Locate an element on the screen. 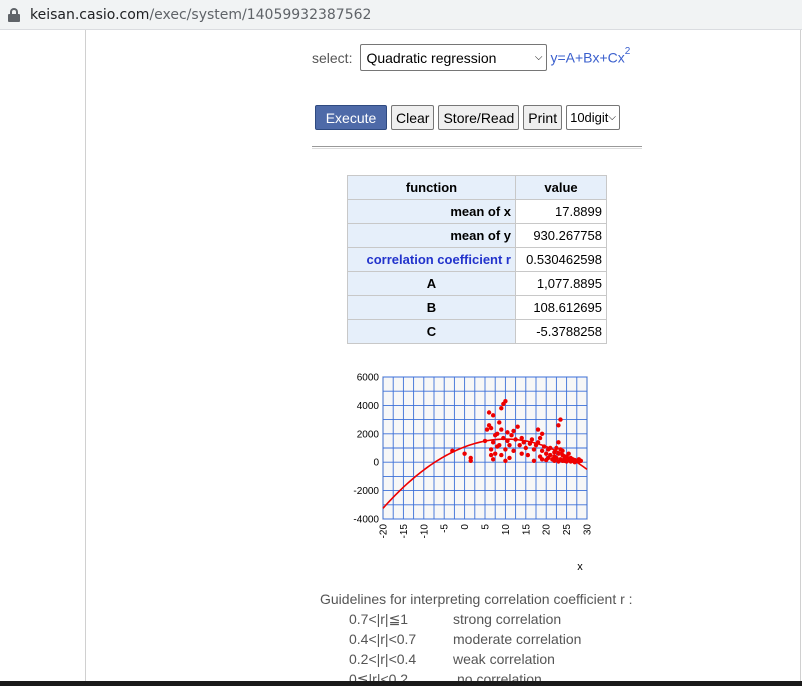  row-value: 1,077.8895 is located at coordinates (561, 283).